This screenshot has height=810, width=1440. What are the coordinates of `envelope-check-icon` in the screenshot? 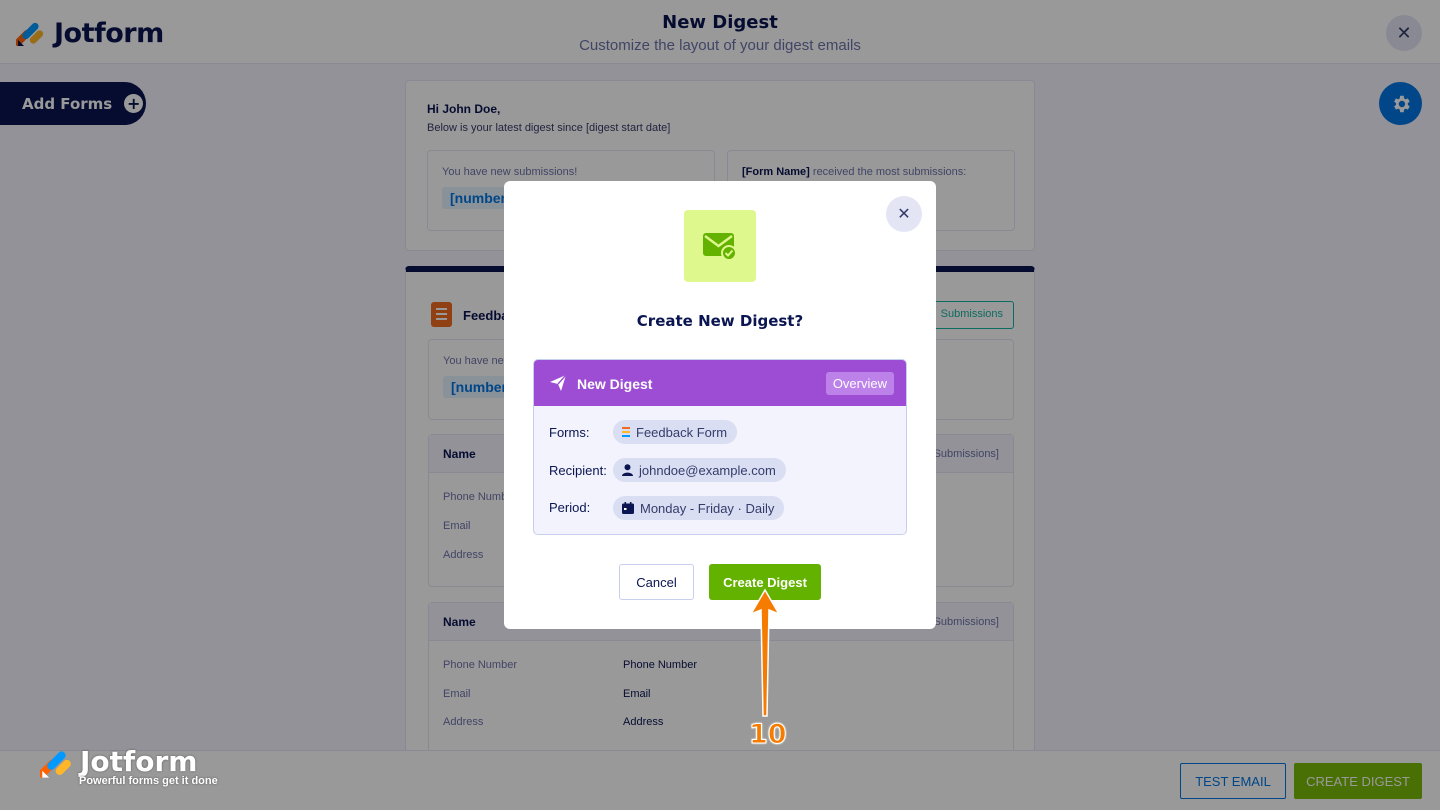 It's located at (720, 247).